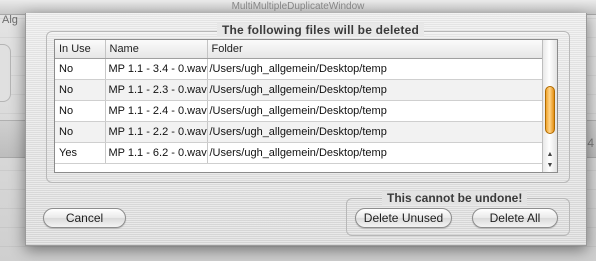 This screenshot has width=596, height=261. Describe the element at coordinates (550, 166) in the screenshot. I see `scroll-down-arrow-icon: ▼` at that location.